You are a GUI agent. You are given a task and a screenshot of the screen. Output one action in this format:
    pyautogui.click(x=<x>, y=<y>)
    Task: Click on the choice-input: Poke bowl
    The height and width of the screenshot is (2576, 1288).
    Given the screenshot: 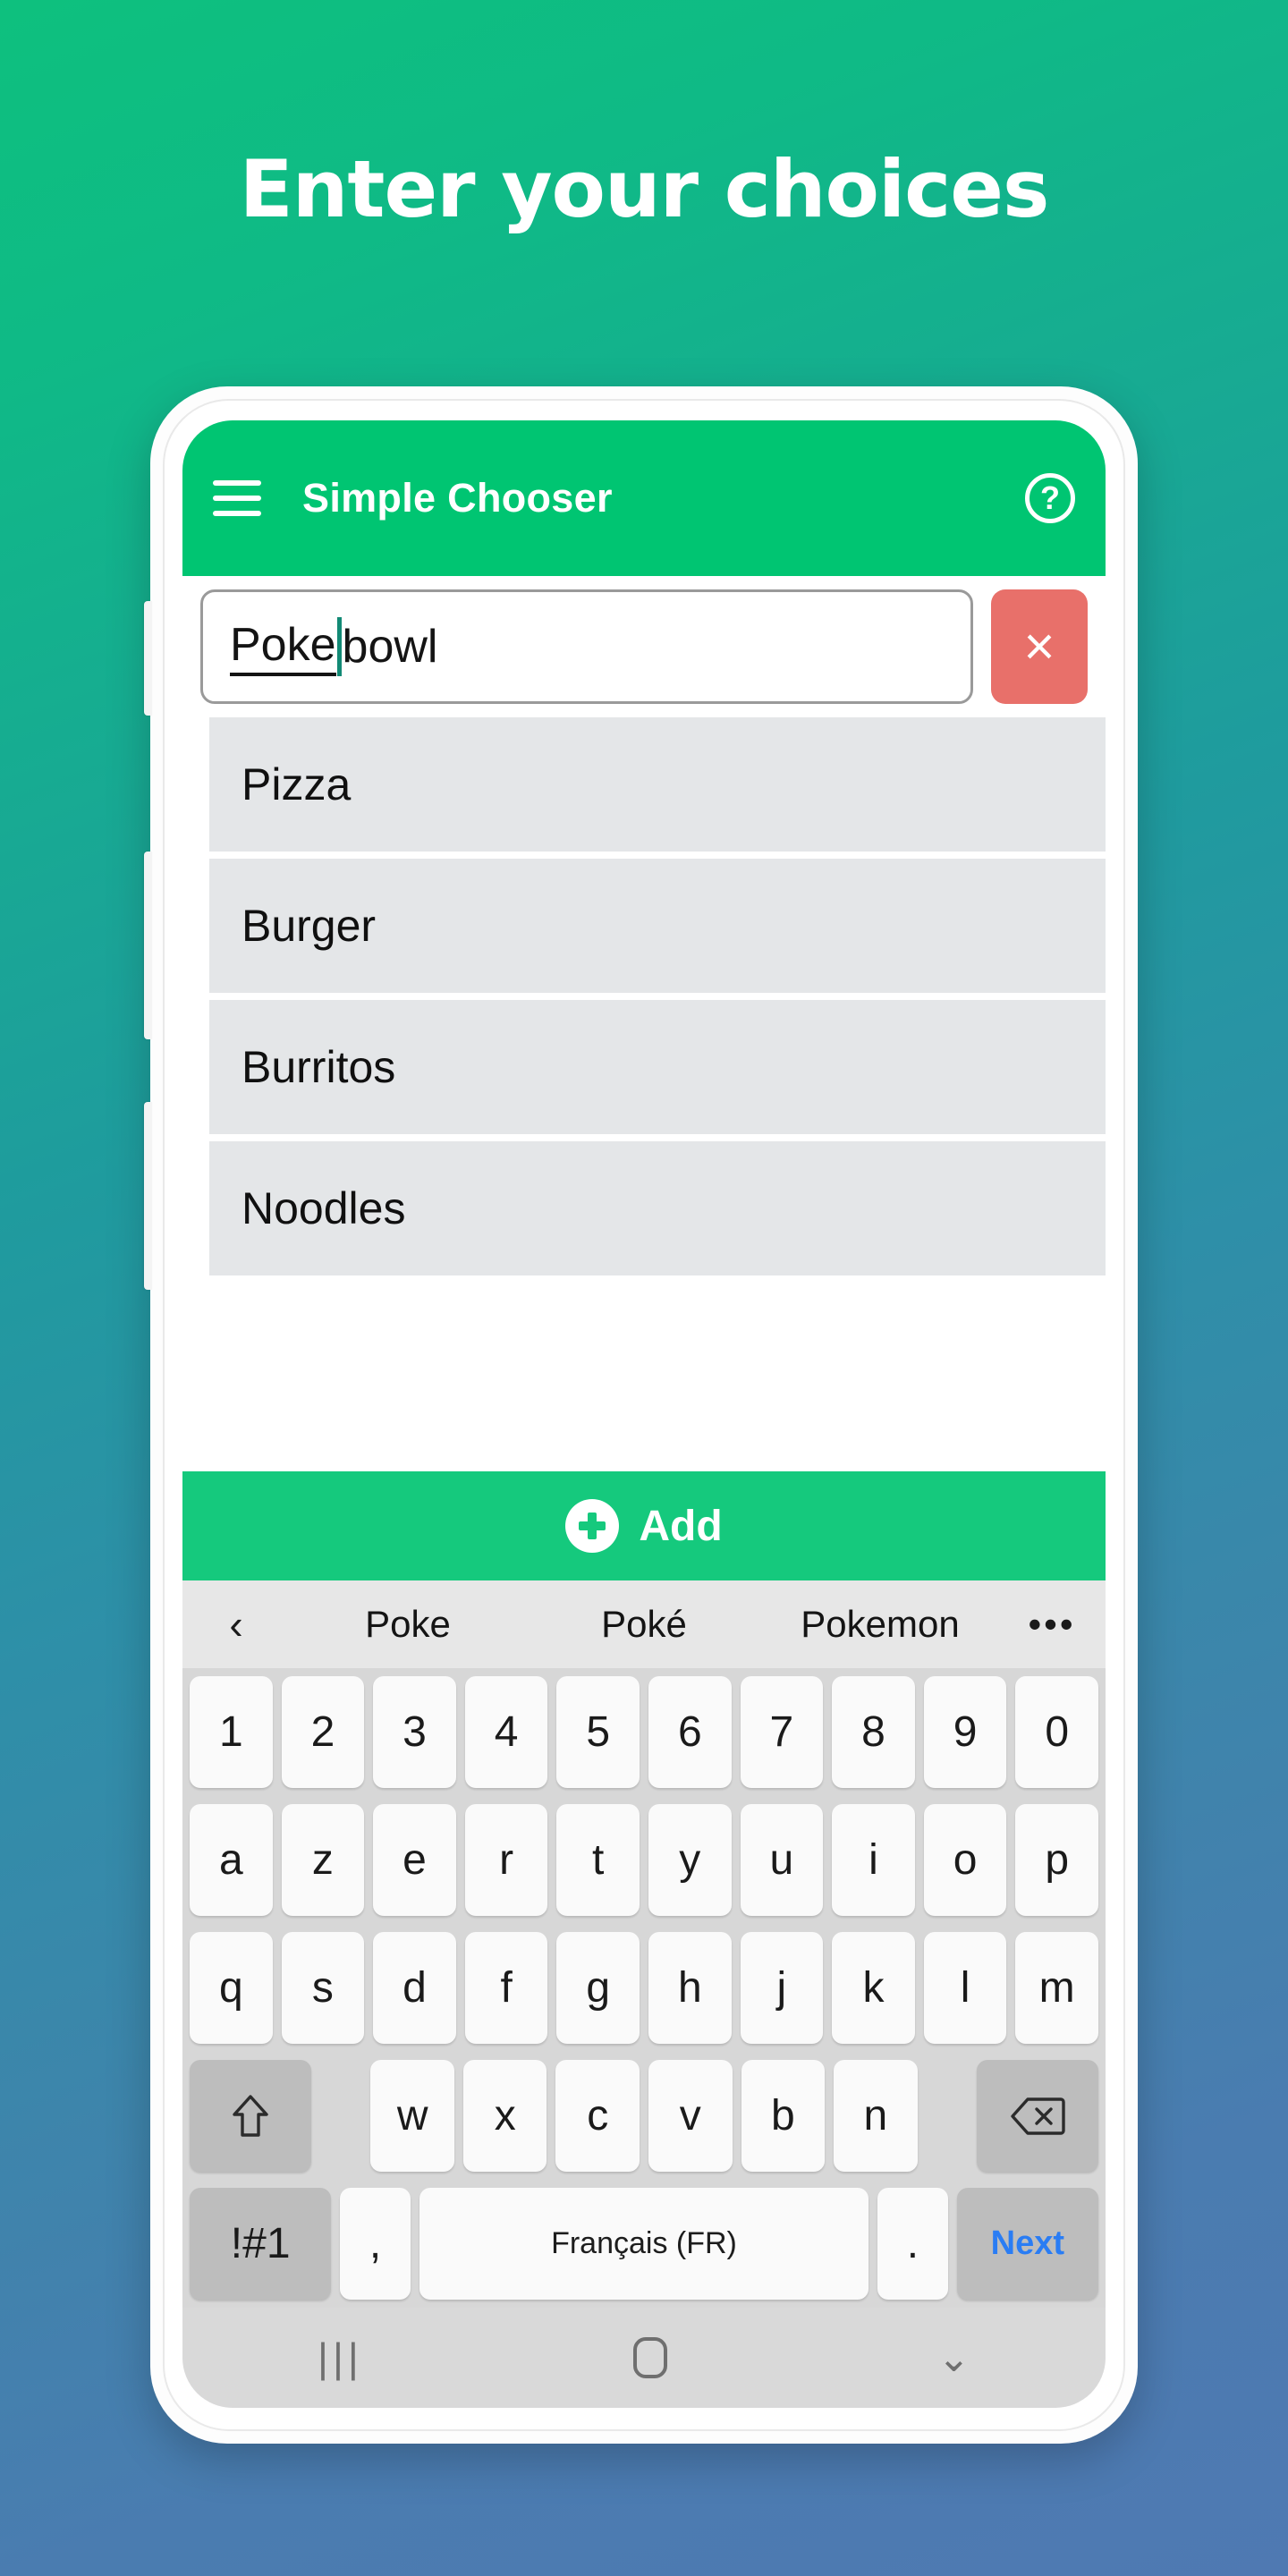 What is the action you would take?
    pyautogui.click(x=586, y=646)
    